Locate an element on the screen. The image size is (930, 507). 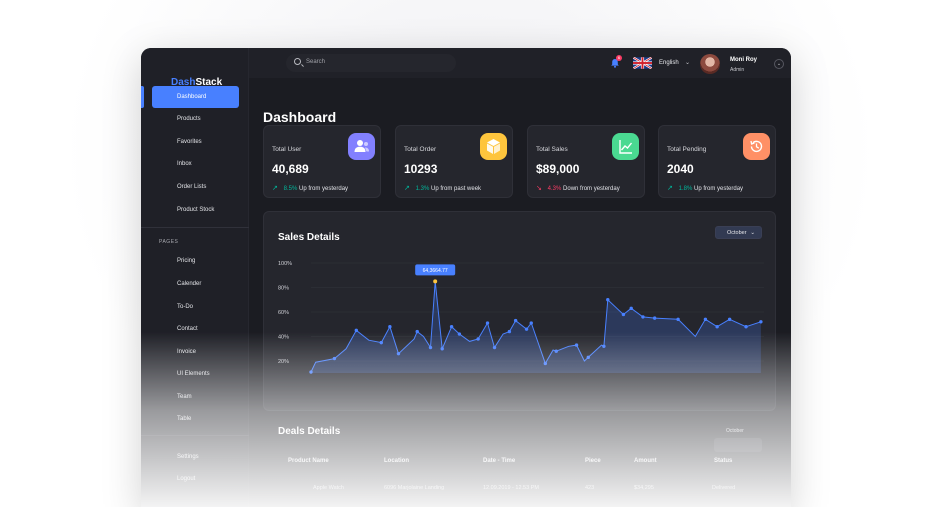
stat-trend: ↗ 1.8% Up from yesterday is located at coordinates (705, 188).